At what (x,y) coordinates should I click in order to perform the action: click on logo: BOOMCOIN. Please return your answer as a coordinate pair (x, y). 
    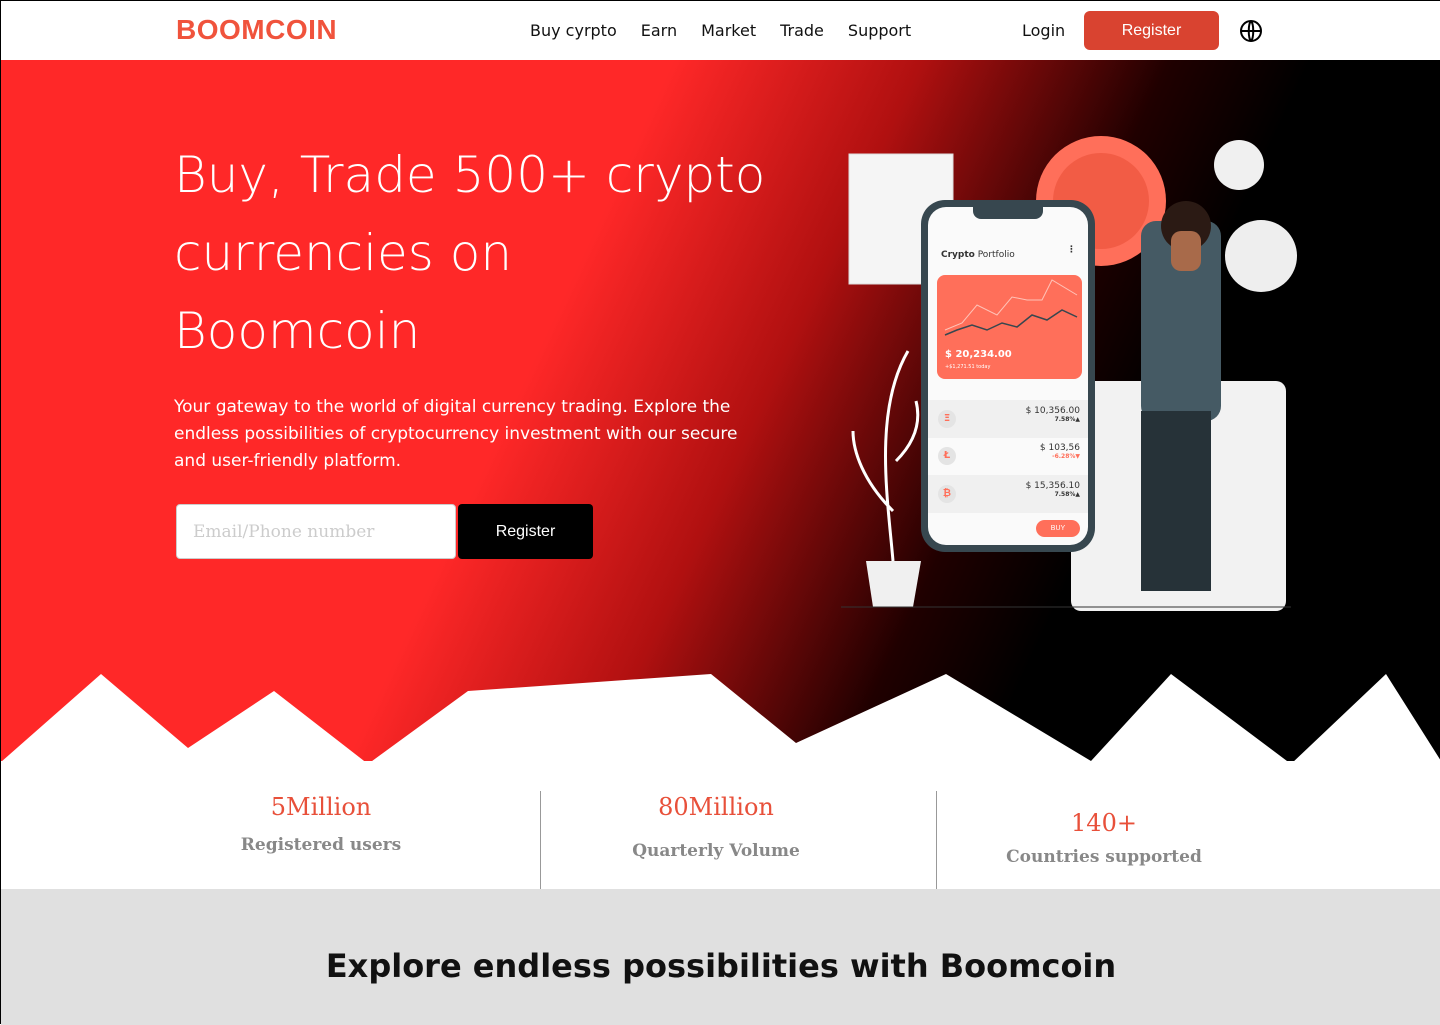
    Looking at the image, I should click on (256, 30).